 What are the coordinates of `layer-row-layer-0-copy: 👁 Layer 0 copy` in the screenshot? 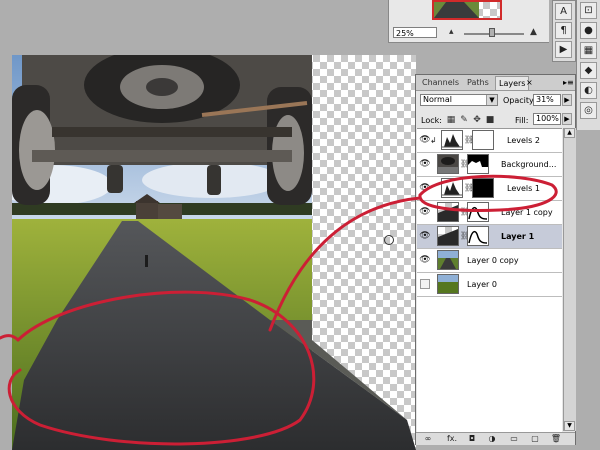 It's located at (489, 261).